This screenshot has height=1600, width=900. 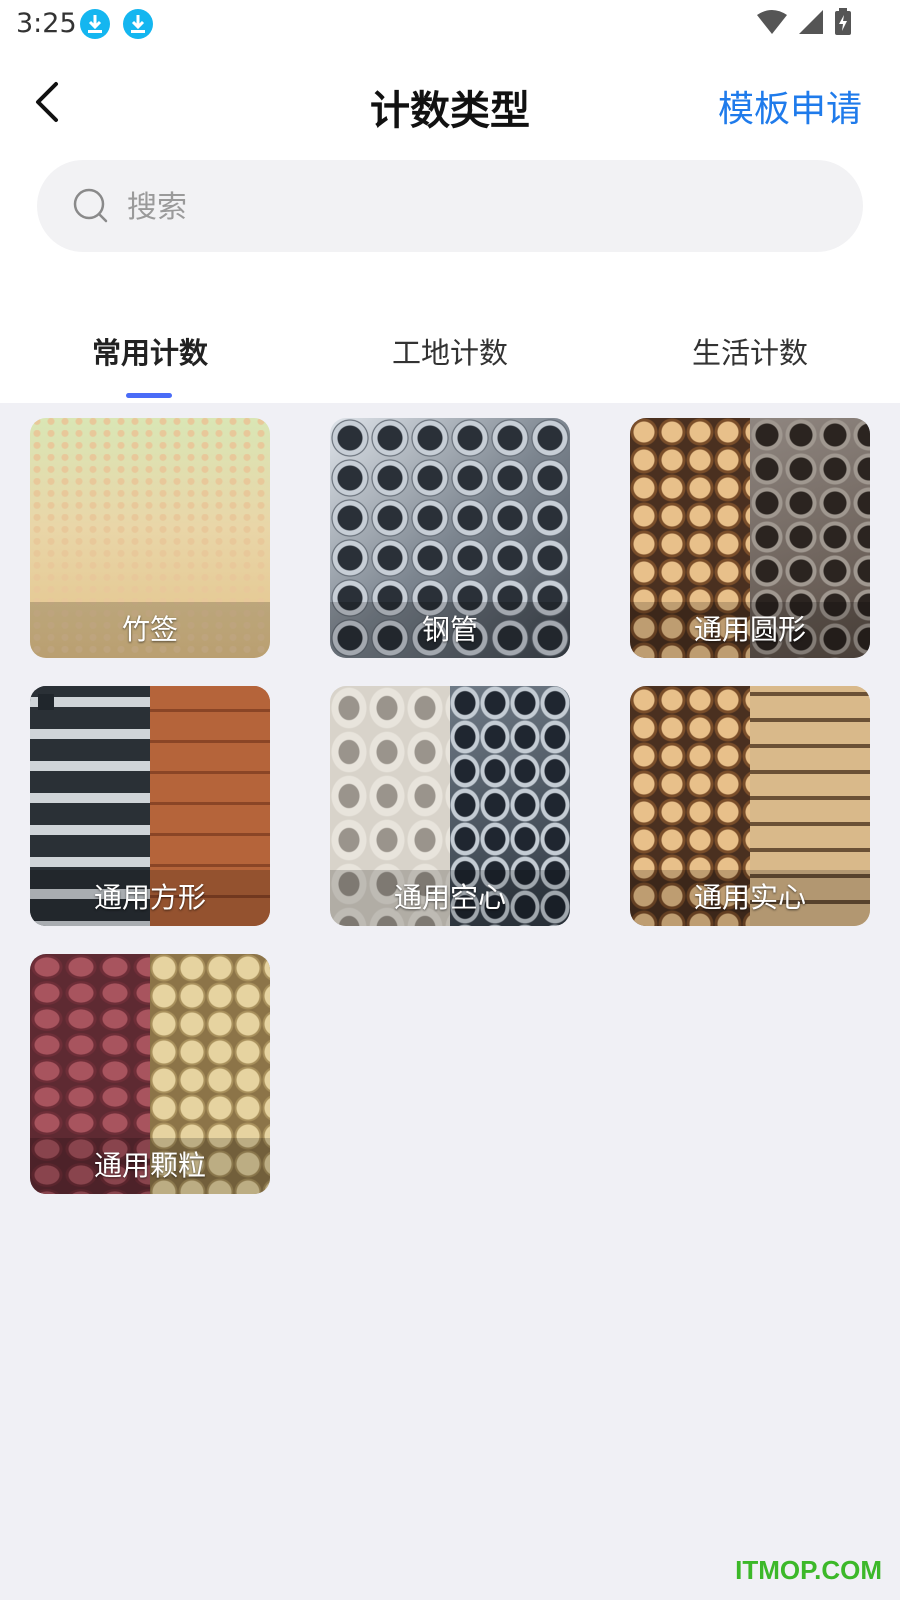 What do you see at coordinates (150, 538) in the screenshot?
I see `card-bamboo-skewer: 竹签` at bounding box center [150, 538].